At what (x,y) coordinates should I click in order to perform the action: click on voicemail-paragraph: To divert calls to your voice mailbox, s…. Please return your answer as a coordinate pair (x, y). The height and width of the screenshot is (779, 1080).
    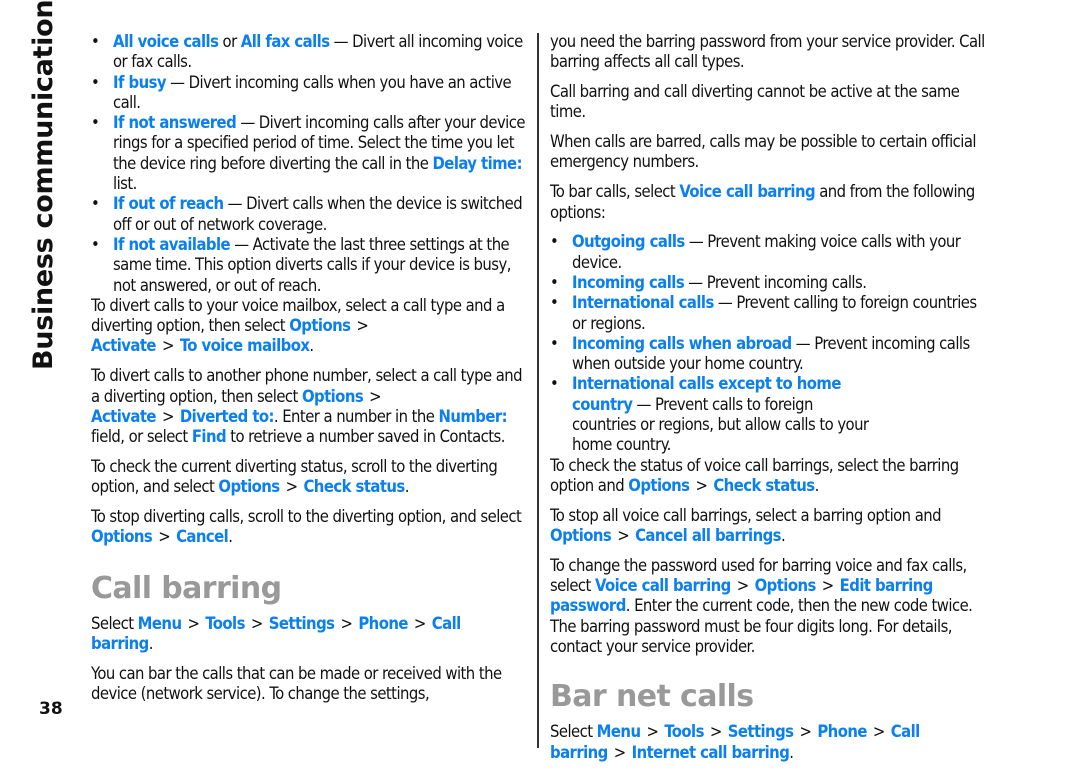
    Looking at the image, I should click on (309, 326).